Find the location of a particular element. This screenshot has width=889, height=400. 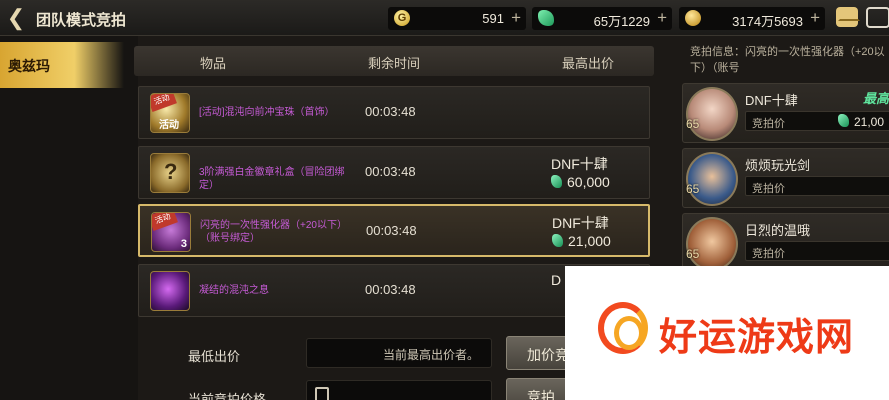

medal-counter: 3174万5693 + is located at coordinates (752, 18).